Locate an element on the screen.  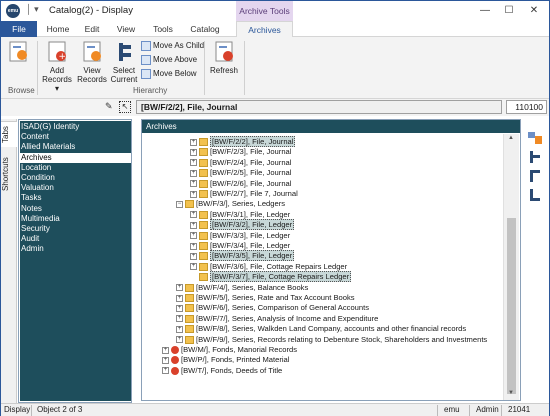
minimize-button: — is located at coordinates (485, 11).